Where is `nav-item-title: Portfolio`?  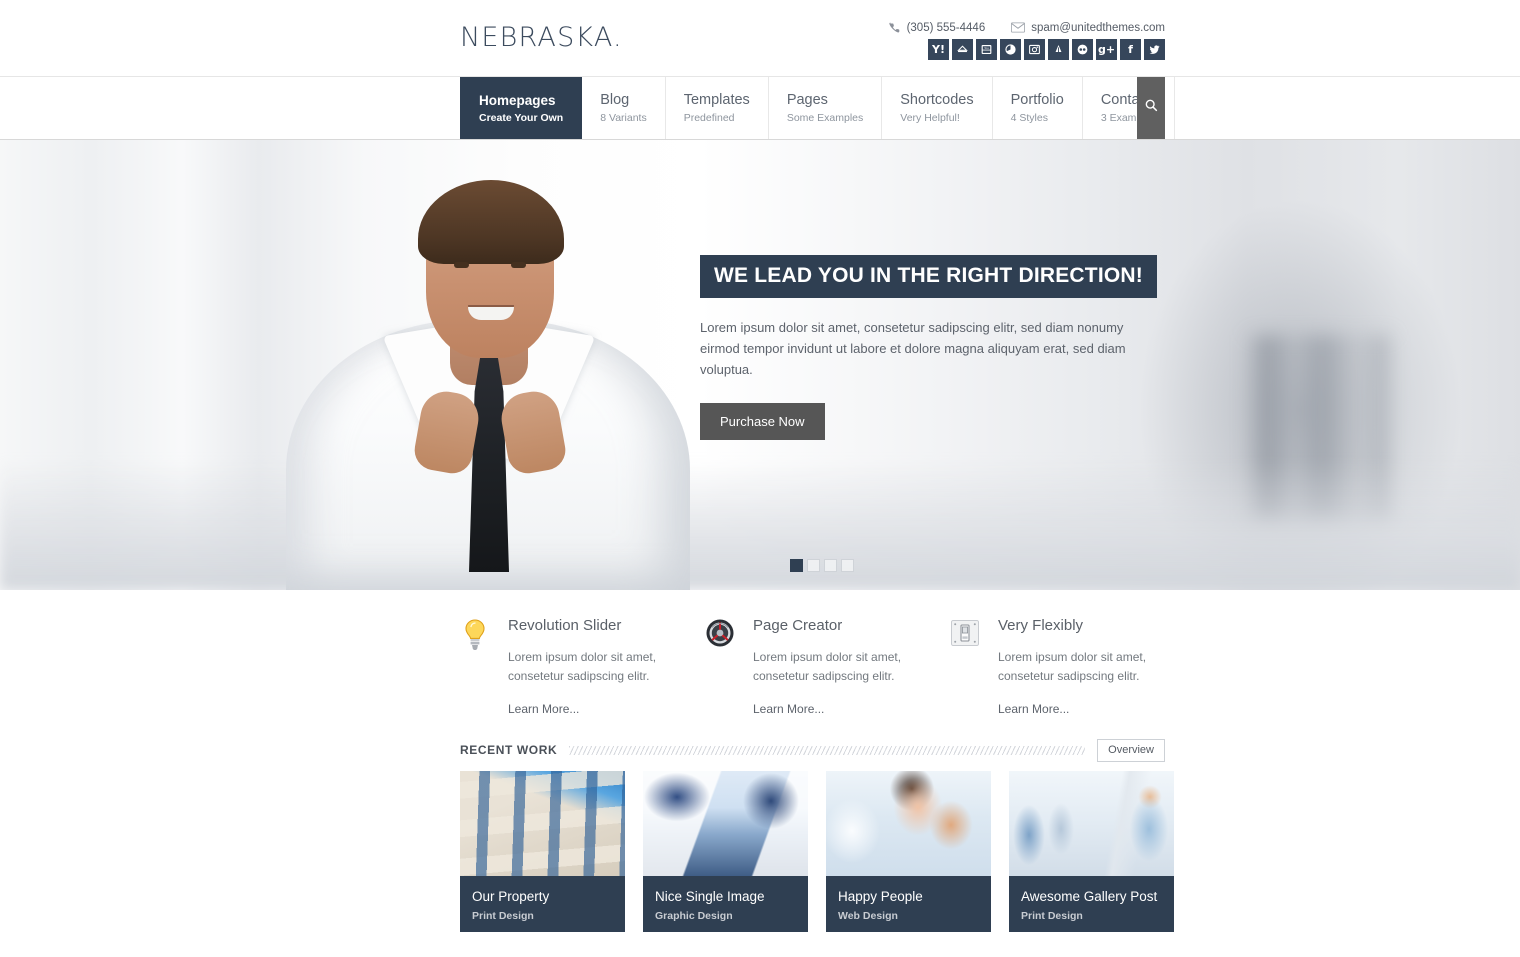 nav-item-title: Portfolio is located at coordinates (1037, 100).